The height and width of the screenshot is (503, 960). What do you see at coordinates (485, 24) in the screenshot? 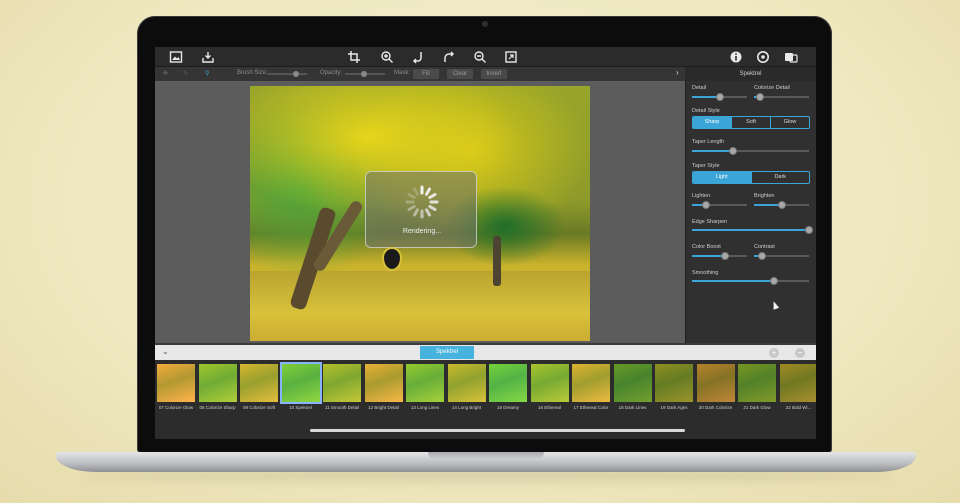
I see `camera` at bounding box center [485, 24].